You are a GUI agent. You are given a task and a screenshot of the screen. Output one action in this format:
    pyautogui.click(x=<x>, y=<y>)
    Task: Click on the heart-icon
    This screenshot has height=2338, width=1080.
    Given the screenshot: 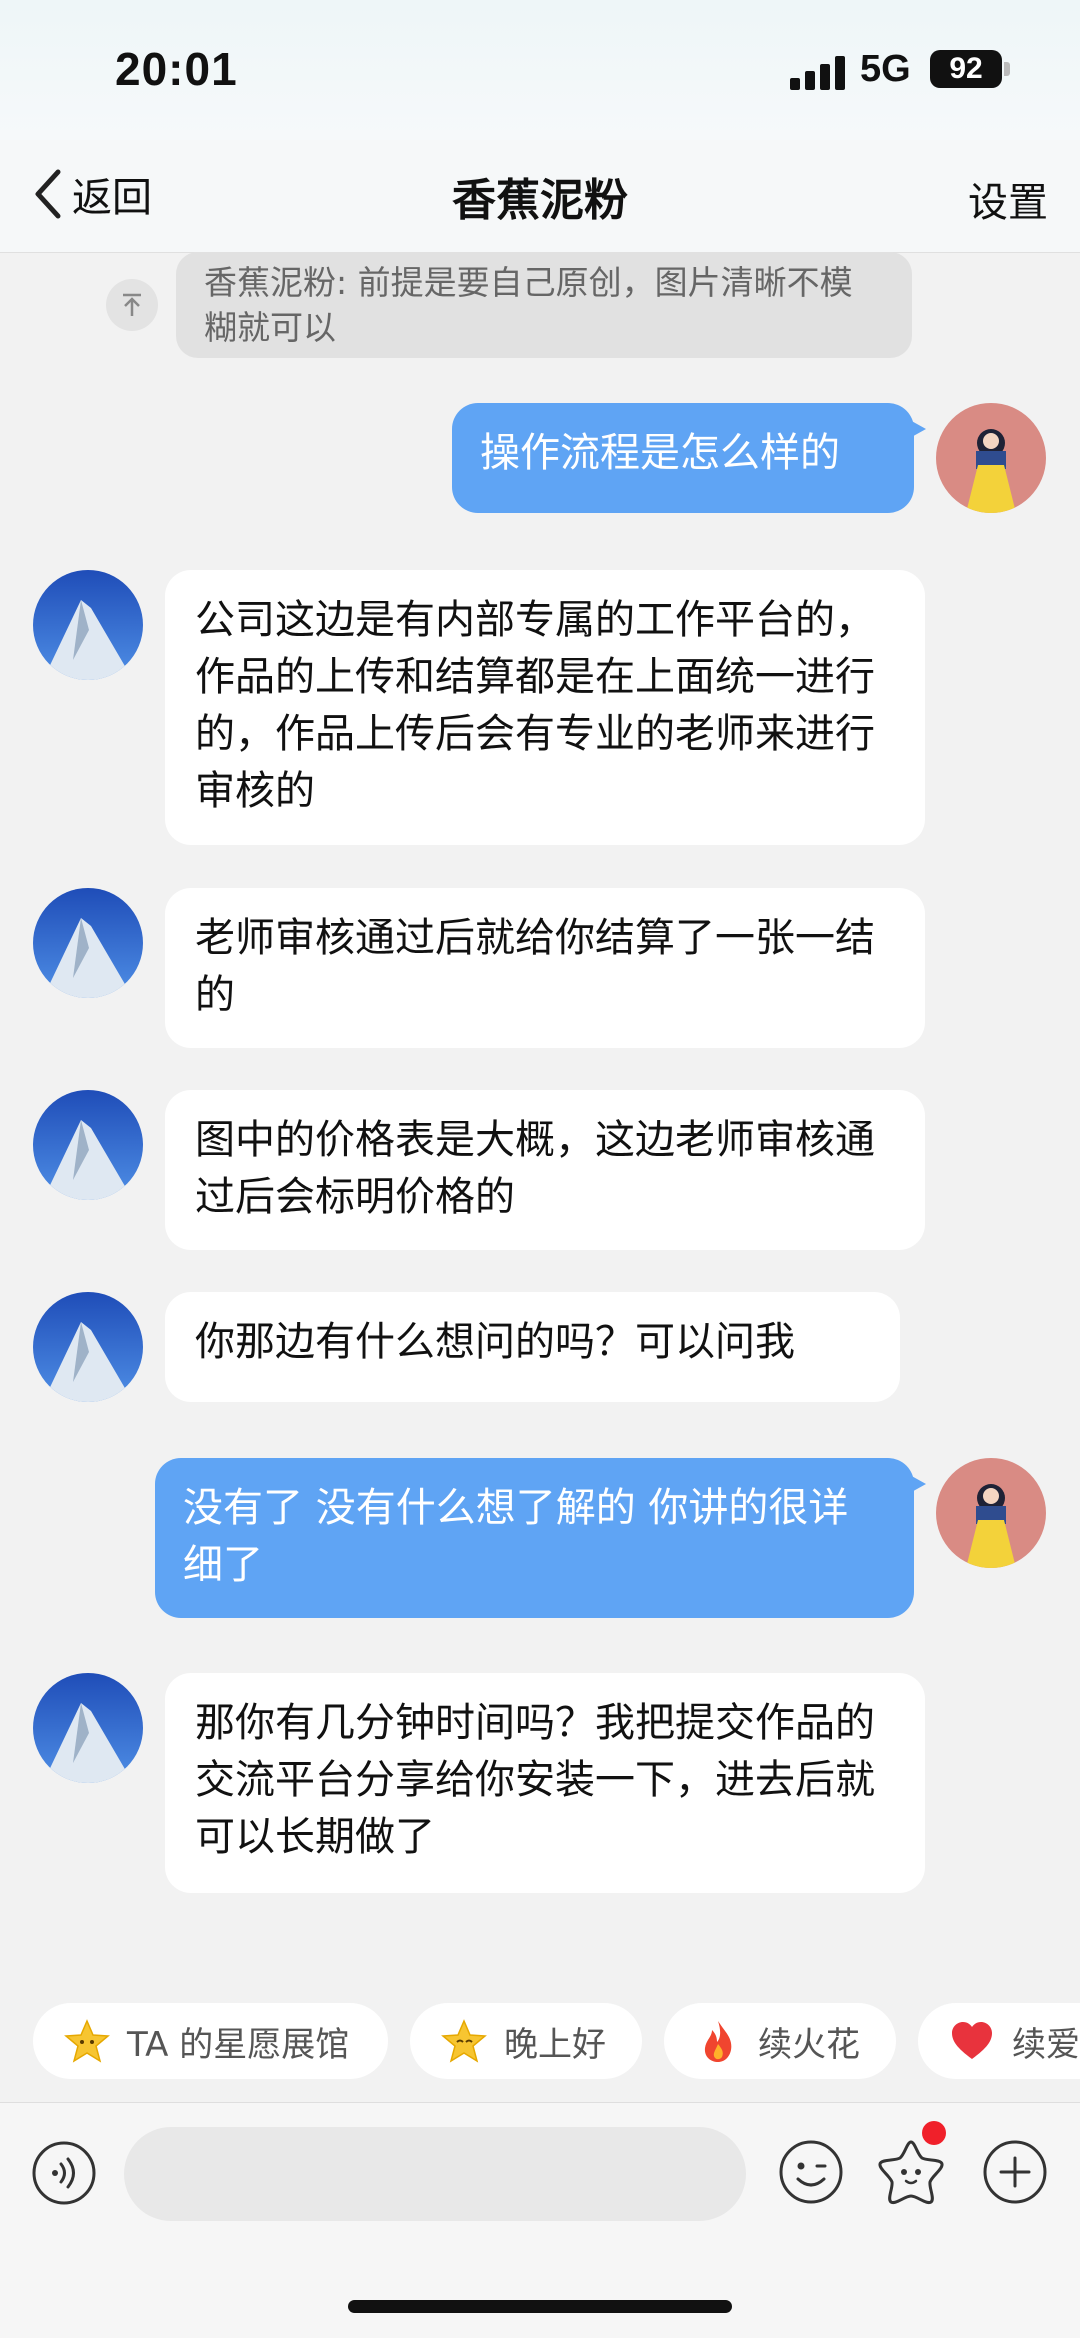 What is the action you would take?
    pyautogui.click(x=972, y=2041)
    